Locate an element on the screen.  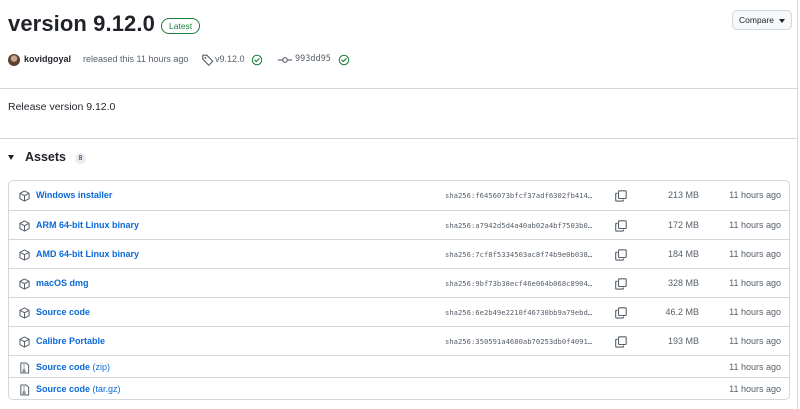
latest-badge: Latest is located at coordinates (181, 26).